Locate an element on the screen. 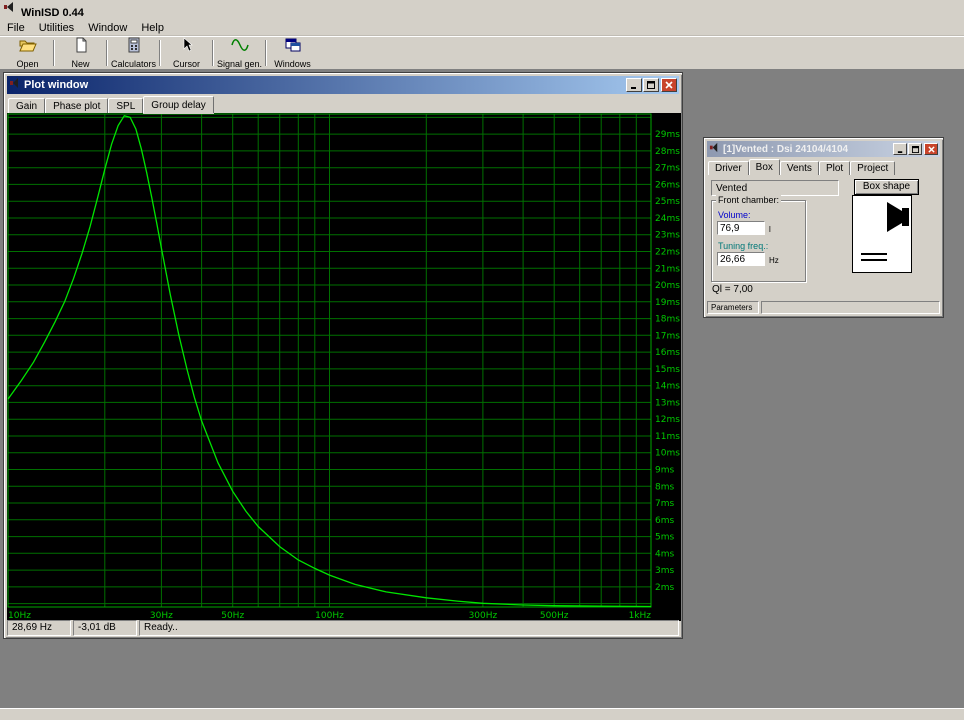  plot-statusbar: 28,69 Hz -3,01 dB Ready.. is located at coordinates (343, 628).